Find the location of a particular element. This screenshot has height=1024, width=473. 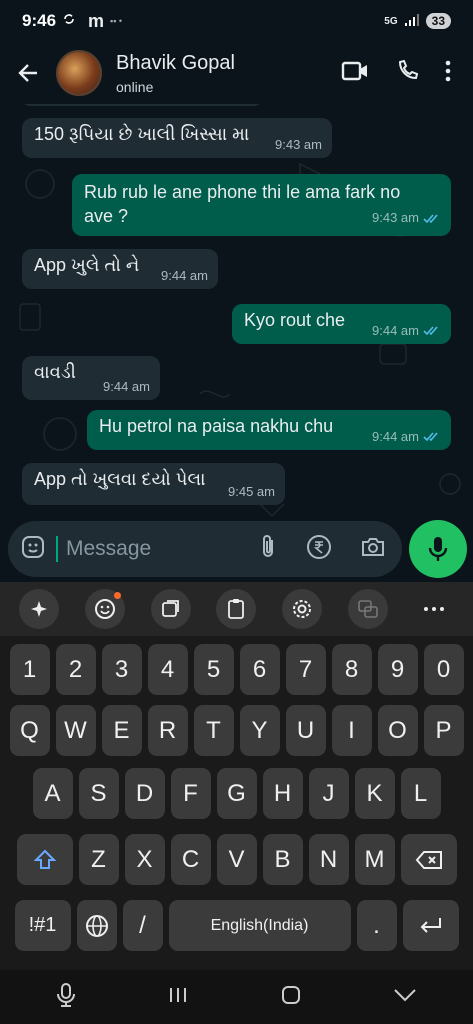

enter-key is located at coordinates (430, 925).